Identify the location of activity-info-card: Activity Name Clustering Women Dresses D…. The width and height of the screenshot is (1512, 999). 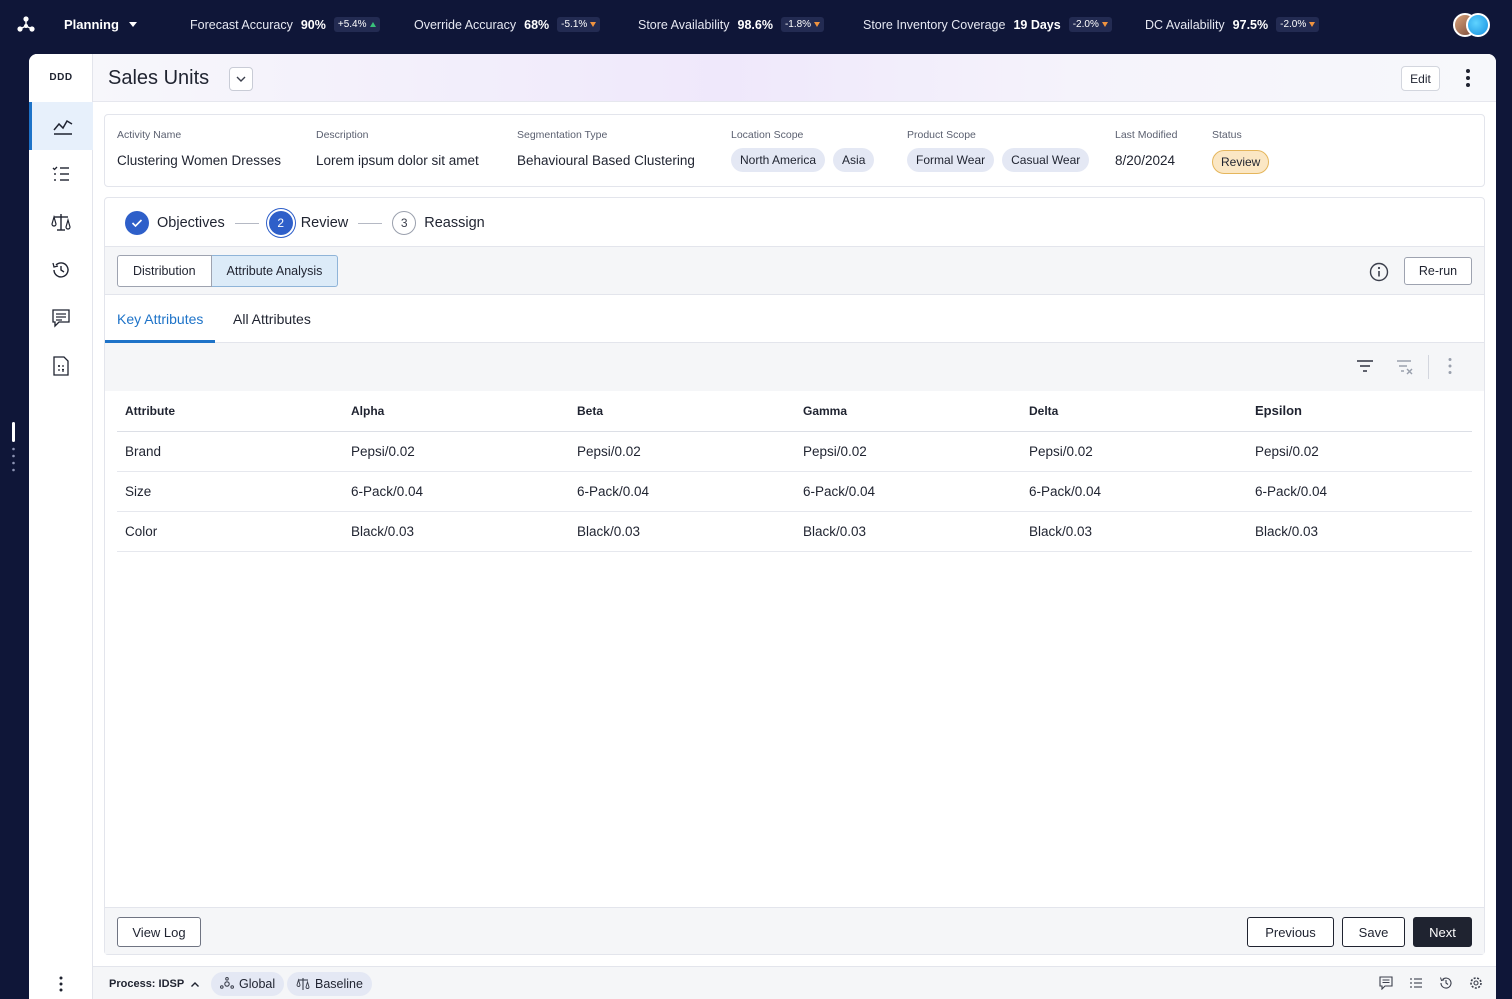
(794, 150).